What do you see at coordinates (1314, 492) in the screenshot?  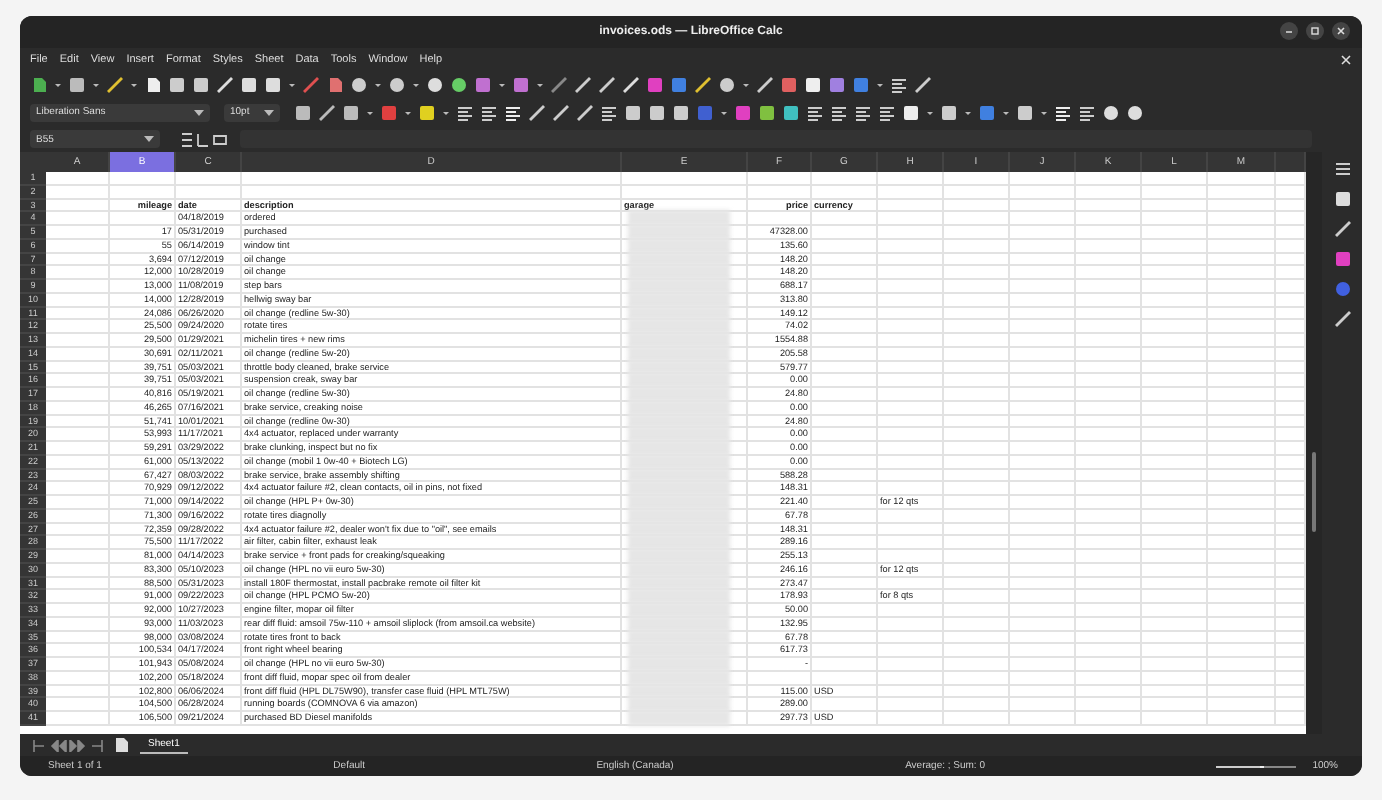 I see `scrollbar-thumb` at bounding box center [1314, 492].